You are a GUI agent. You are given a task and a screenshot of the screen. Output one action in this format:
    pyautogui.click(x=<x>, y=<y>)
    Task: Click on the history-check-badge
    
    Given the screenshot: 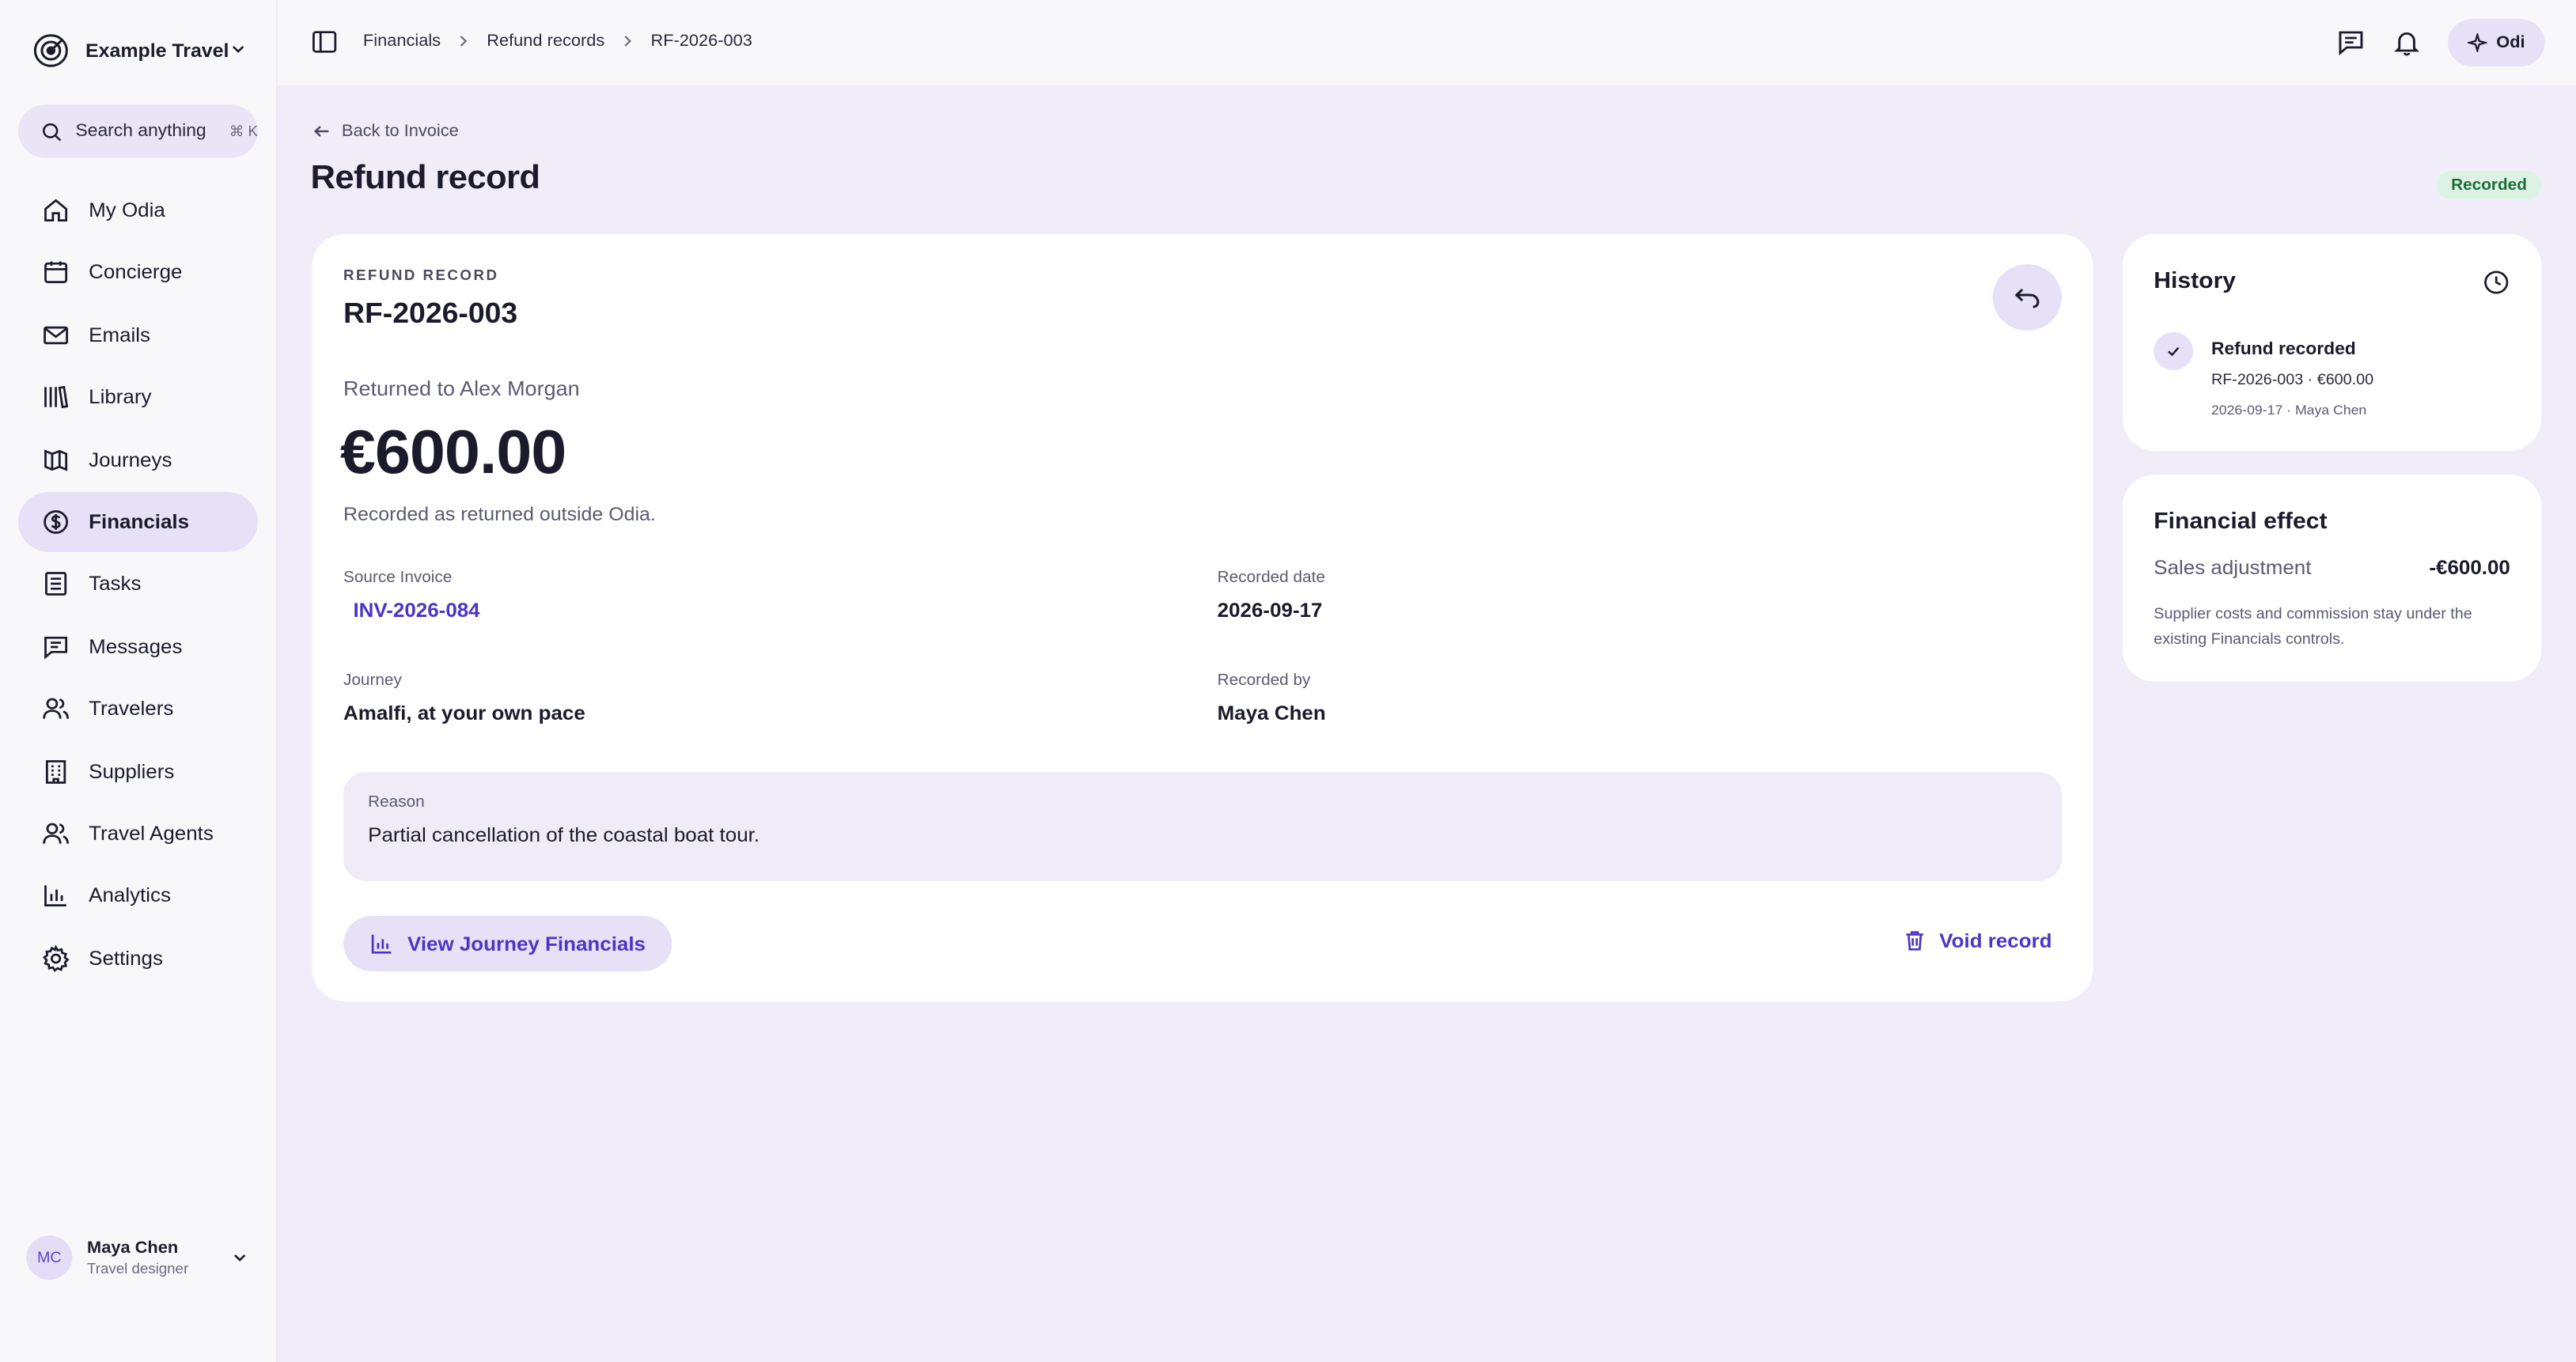 What is the action you would take?
    pyautogui.click(x=2174, y=351)
    